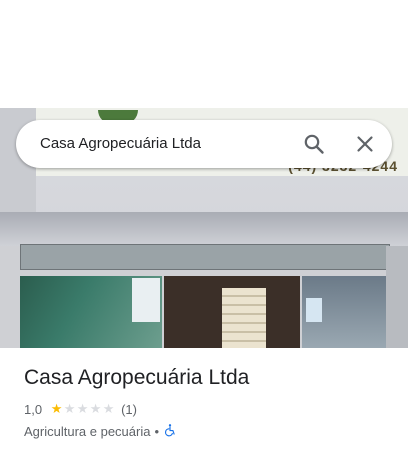 Image resolution: width=408 pixels, height=456 pixels. I want to click on place-category: Agricultura e pecuária, so click(87, 431).